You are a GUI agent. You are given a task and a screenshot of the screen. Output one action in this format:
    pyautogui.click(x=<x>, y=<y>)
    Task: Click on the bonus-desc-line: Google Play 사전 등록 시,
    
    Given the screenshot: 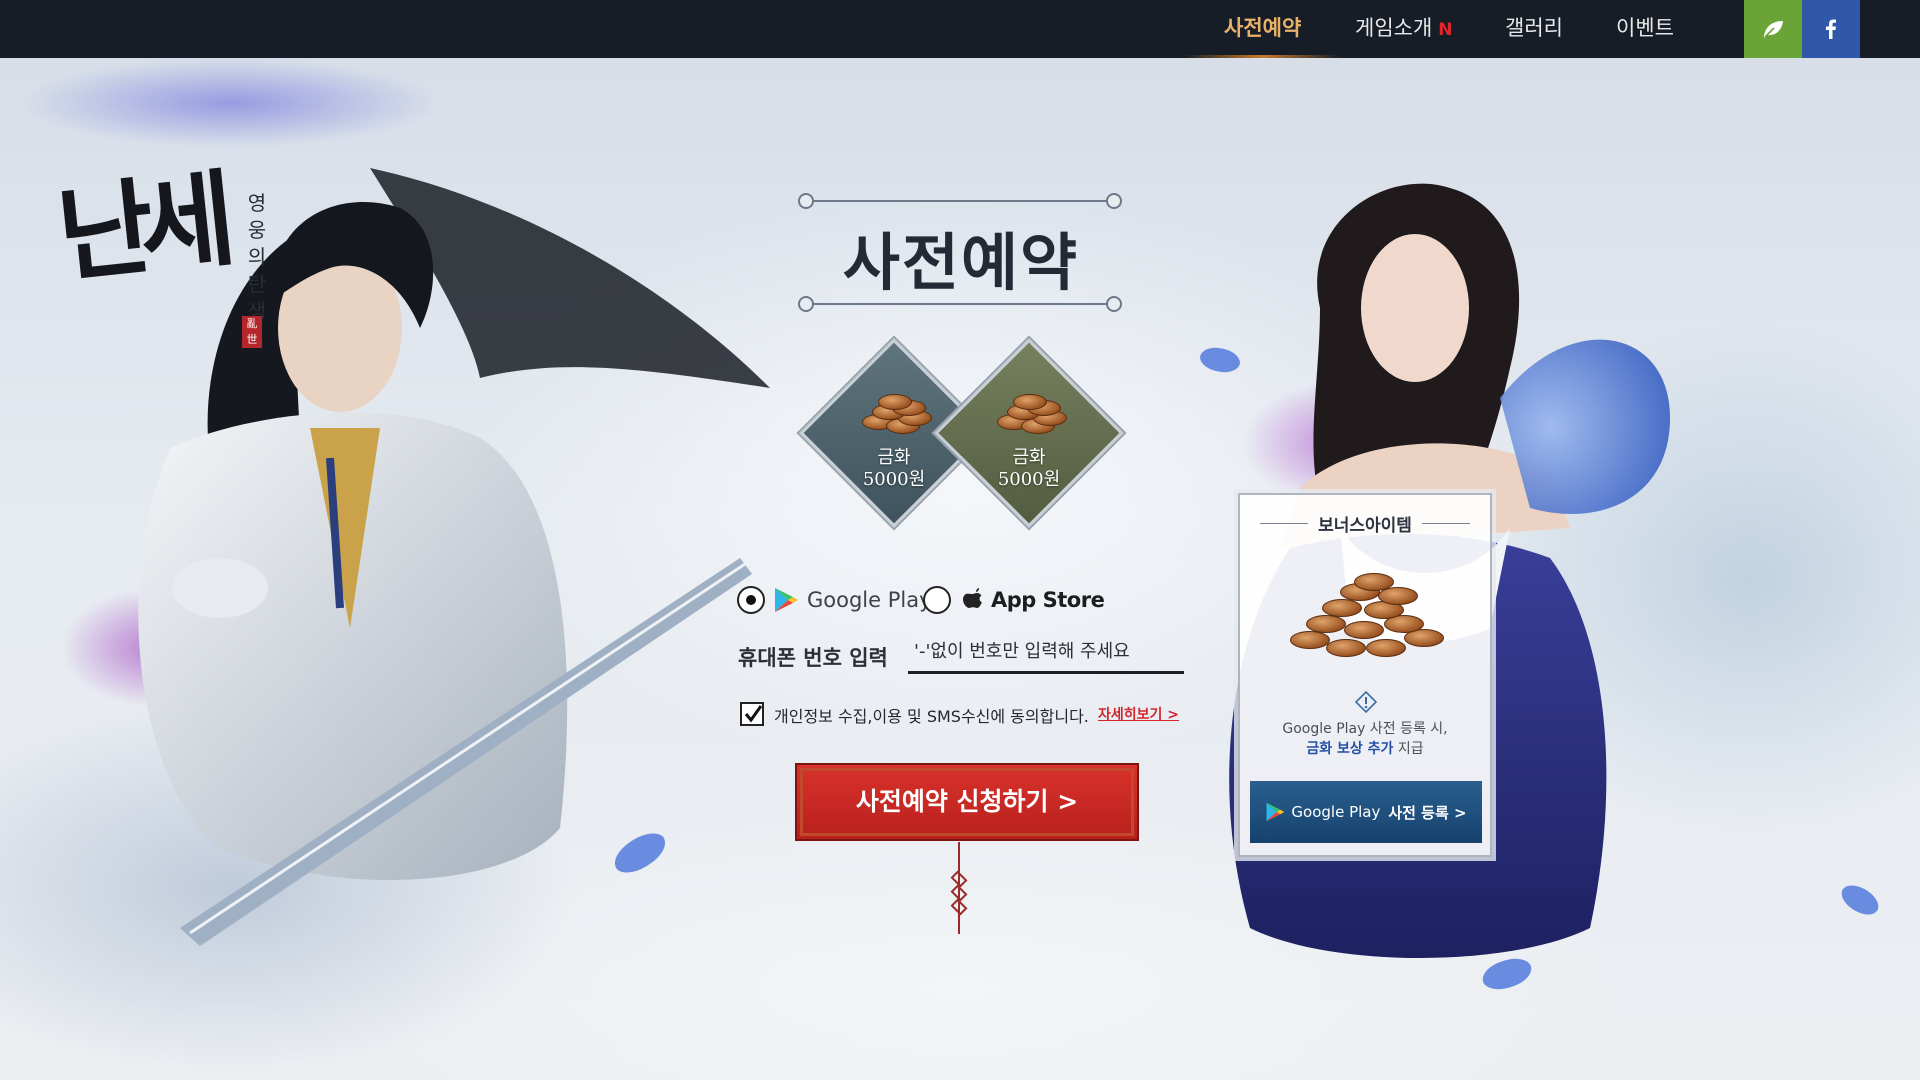 What is the action you would take?
    pyautogui.click(x=1365, y=729)
    